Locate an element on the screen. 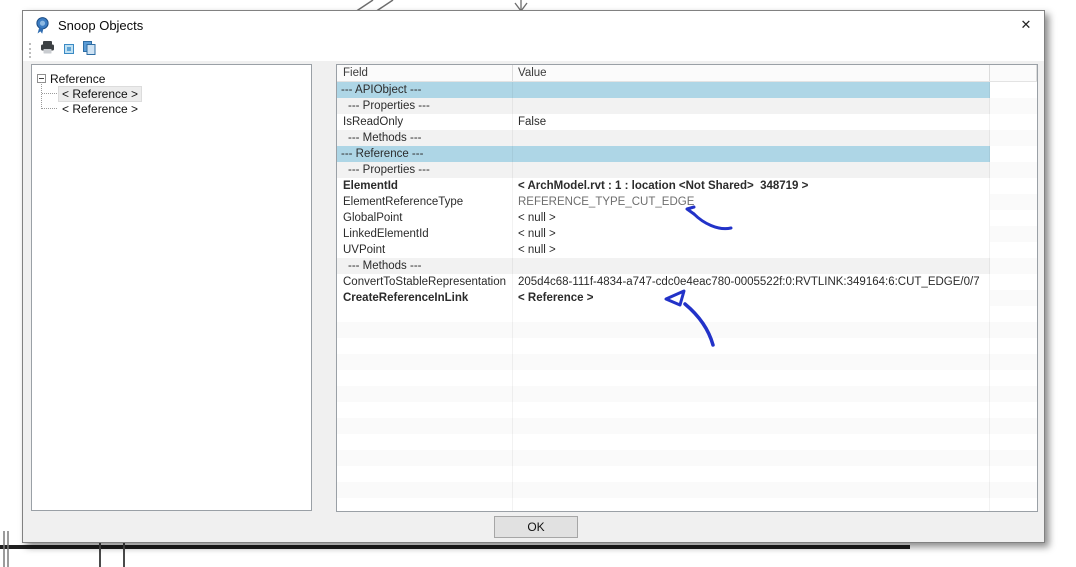  column-header-field: Field is located at coordinates (425, 73).